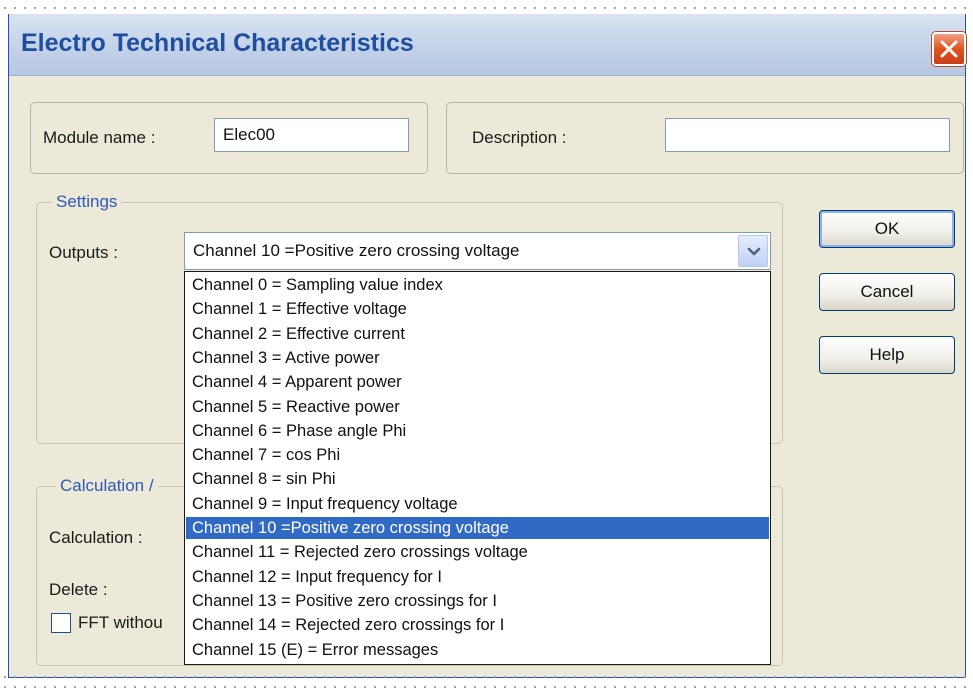 The height and width of the screenshot is (692, 973). I want to click on dropdown-option: Channel 7 = cos Phi, so click(477, 455).